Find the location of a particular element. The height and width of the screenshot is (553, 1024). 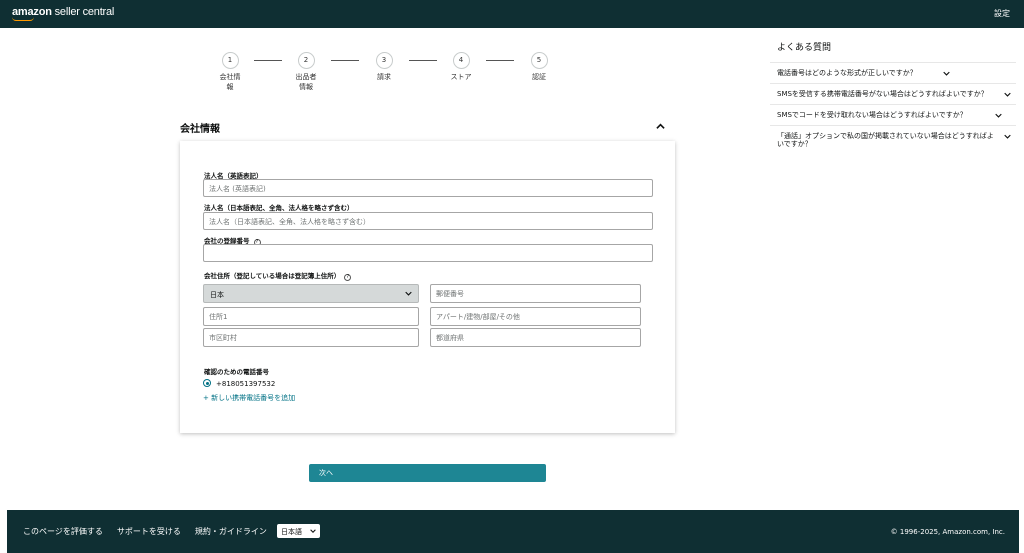

step-number: 5 is located at coordinates (539, 60).